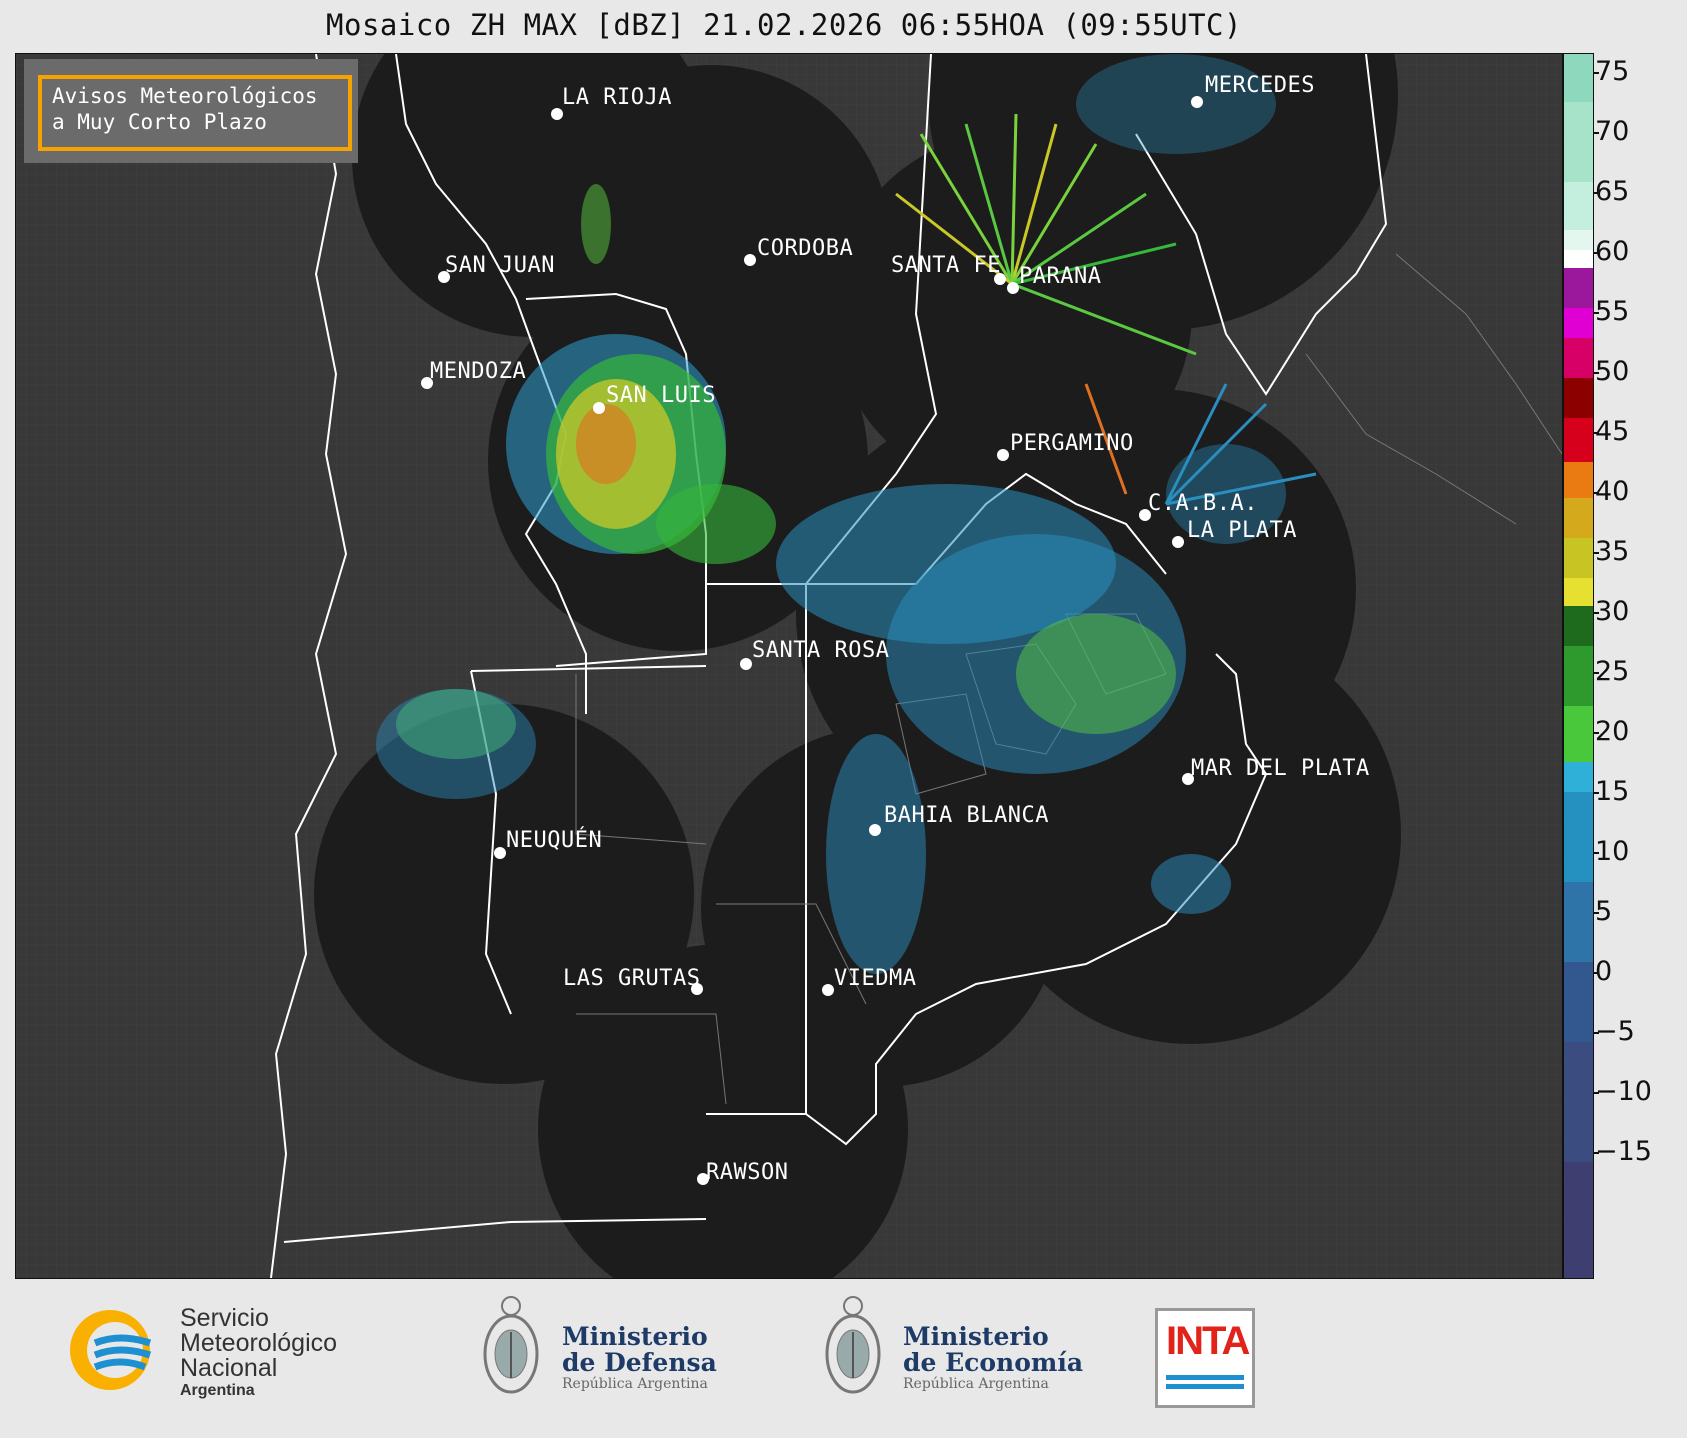  I want to click on economia-line-1: Ministerio, so click(976, 1336).